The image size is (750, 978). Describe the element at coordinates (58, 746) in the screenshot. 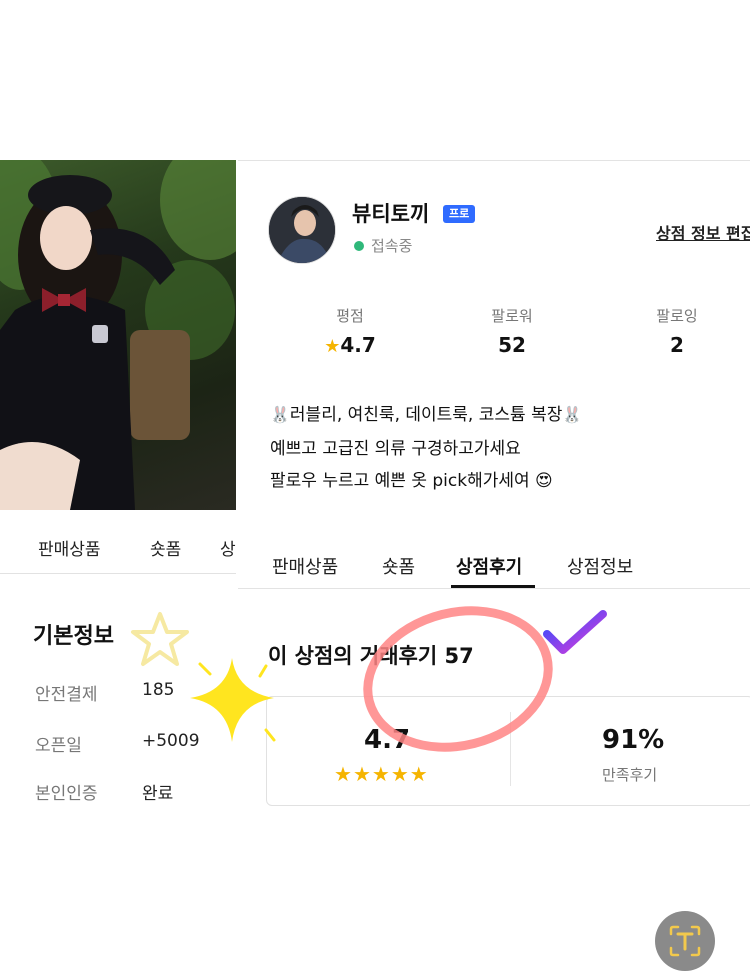

I see `info-label-open-date: 오픈일` at that location.